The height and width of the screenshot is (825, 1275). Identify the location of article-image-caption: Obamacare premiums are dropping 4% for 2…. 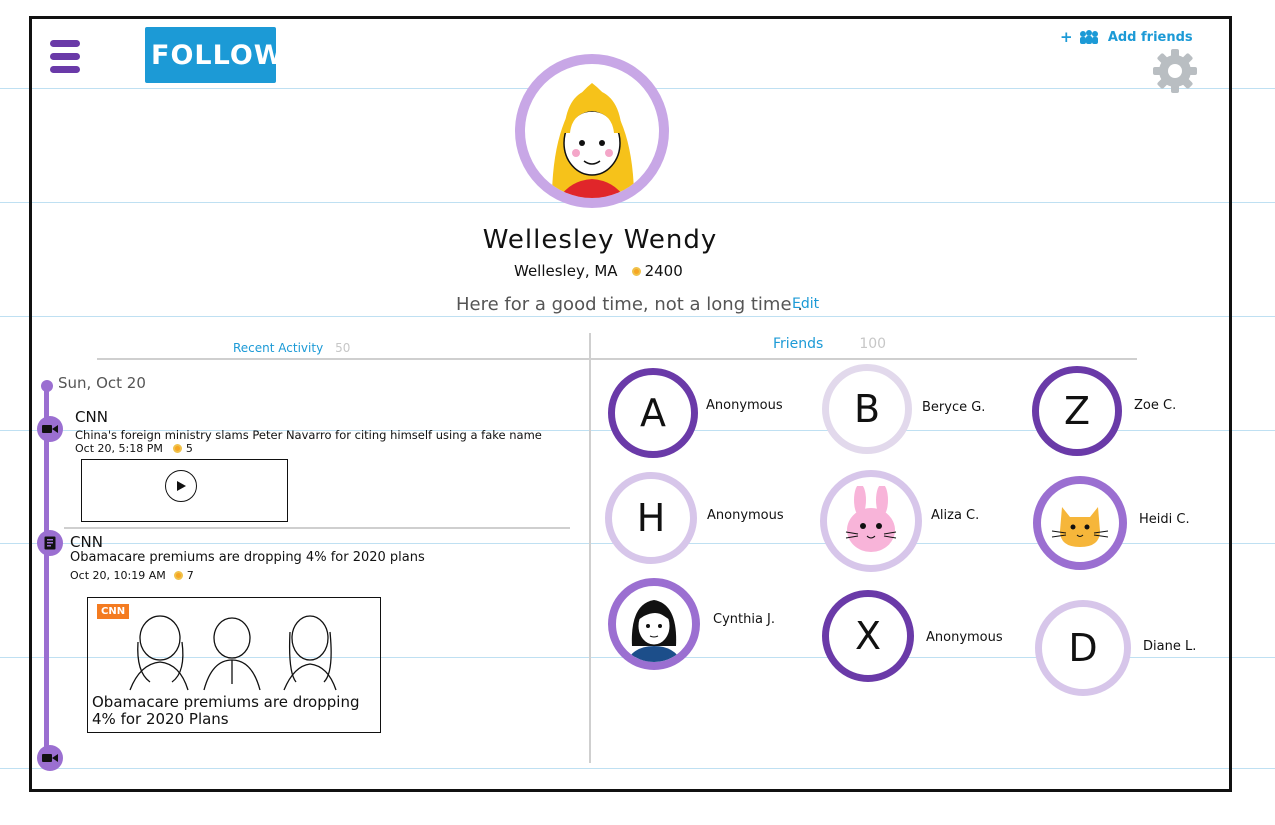
(226, 710).